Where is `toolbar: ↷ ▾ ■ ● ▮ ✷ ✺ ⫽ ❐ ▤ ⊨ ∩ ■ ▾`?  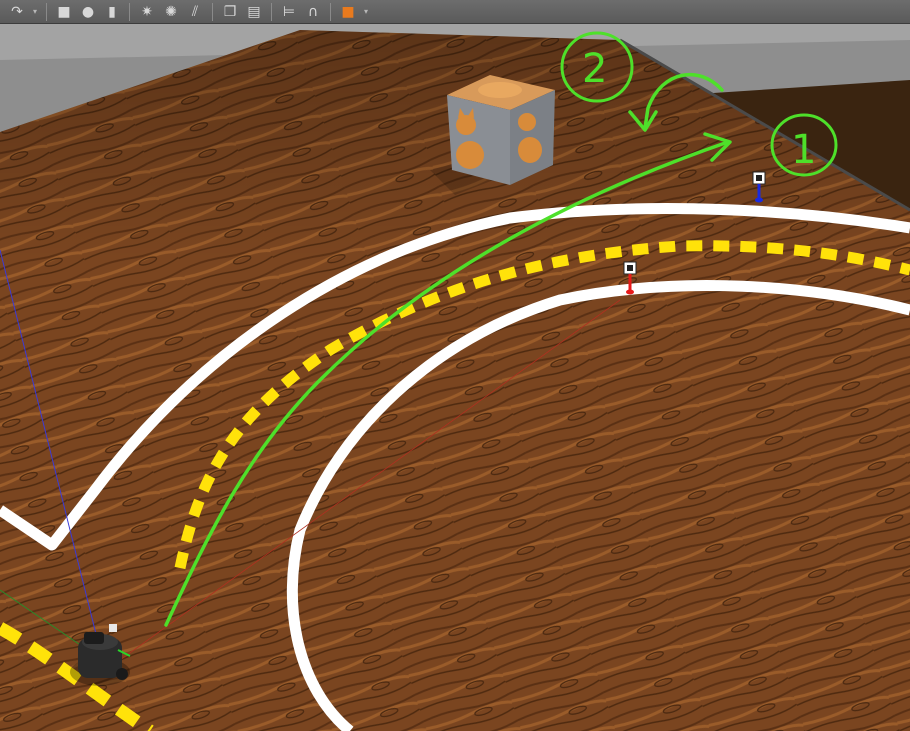 toolbar: ↷ ▾ ■ ● ▮ ✷ ✺ ⫽ ❐ ▤ ⊨ ∩ ■ ▾ is located at coordinates (455, 12).